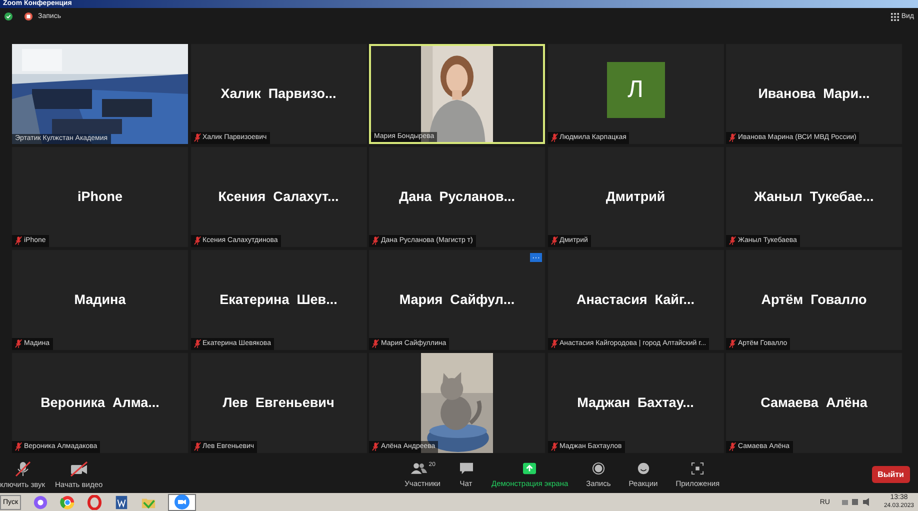 The width and height of the screenshot is (918, 511). Describe the element at coordinates (891, 475) in the screenshot. I see `leave-button: Выйти` at that location.